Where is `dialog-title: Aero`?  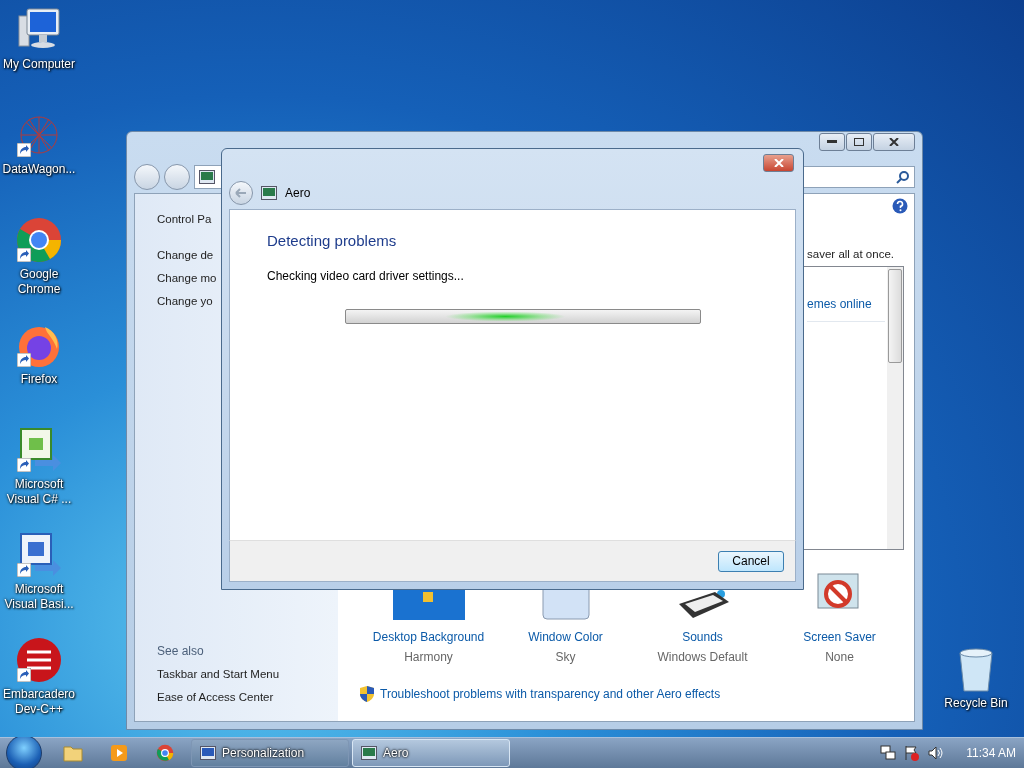 dialog-title: Aero is located at coordinates (298, 193).